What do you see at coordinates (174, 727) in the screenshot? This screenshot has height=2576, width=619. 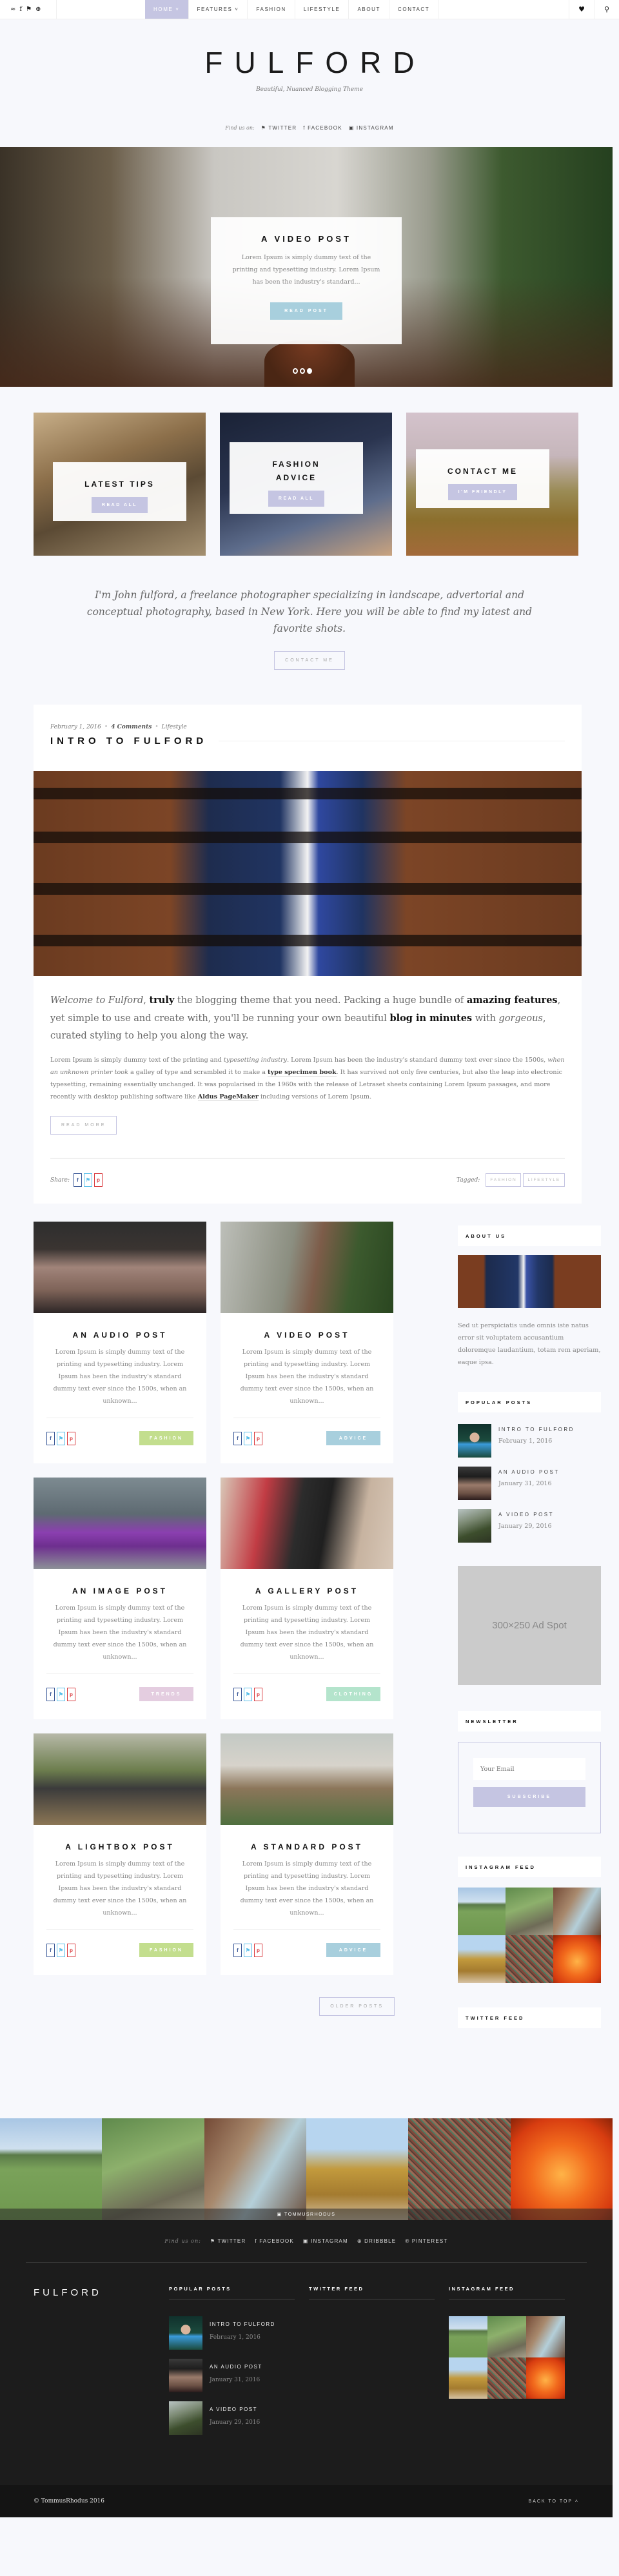 I see `post-category-link: Lifestyle` at bounding box center [174, 727].